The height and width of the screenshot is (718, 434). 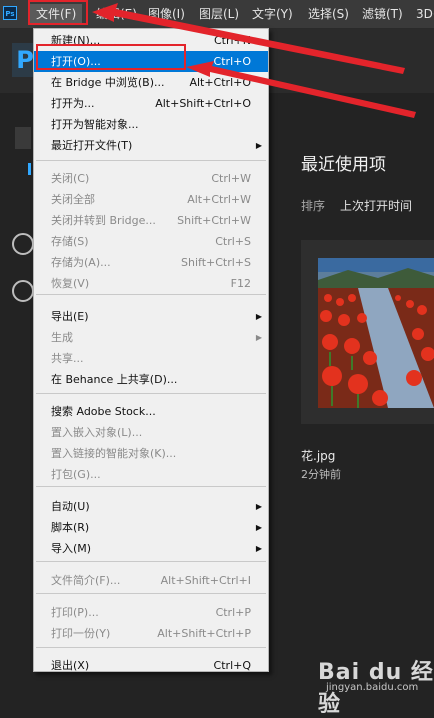 What do you see at coordinates (424, 14) in the screenshot?
I see `menu-3d: 3D(D` at bounding box center [424, 14].